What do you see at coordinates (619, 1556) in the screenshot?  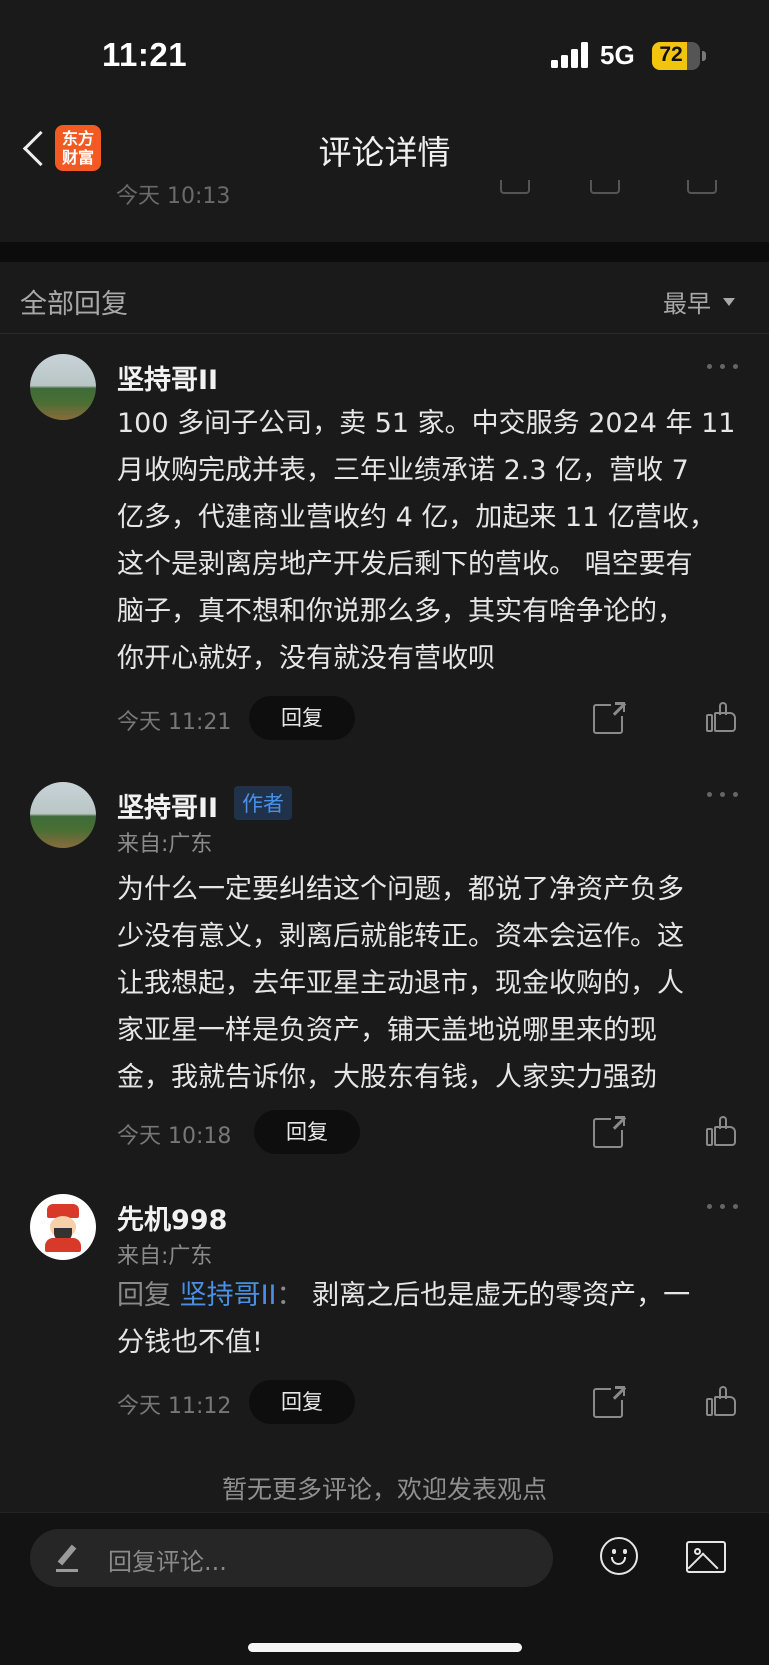 I see `emoji-icon` at bounding box center [619, 1556].